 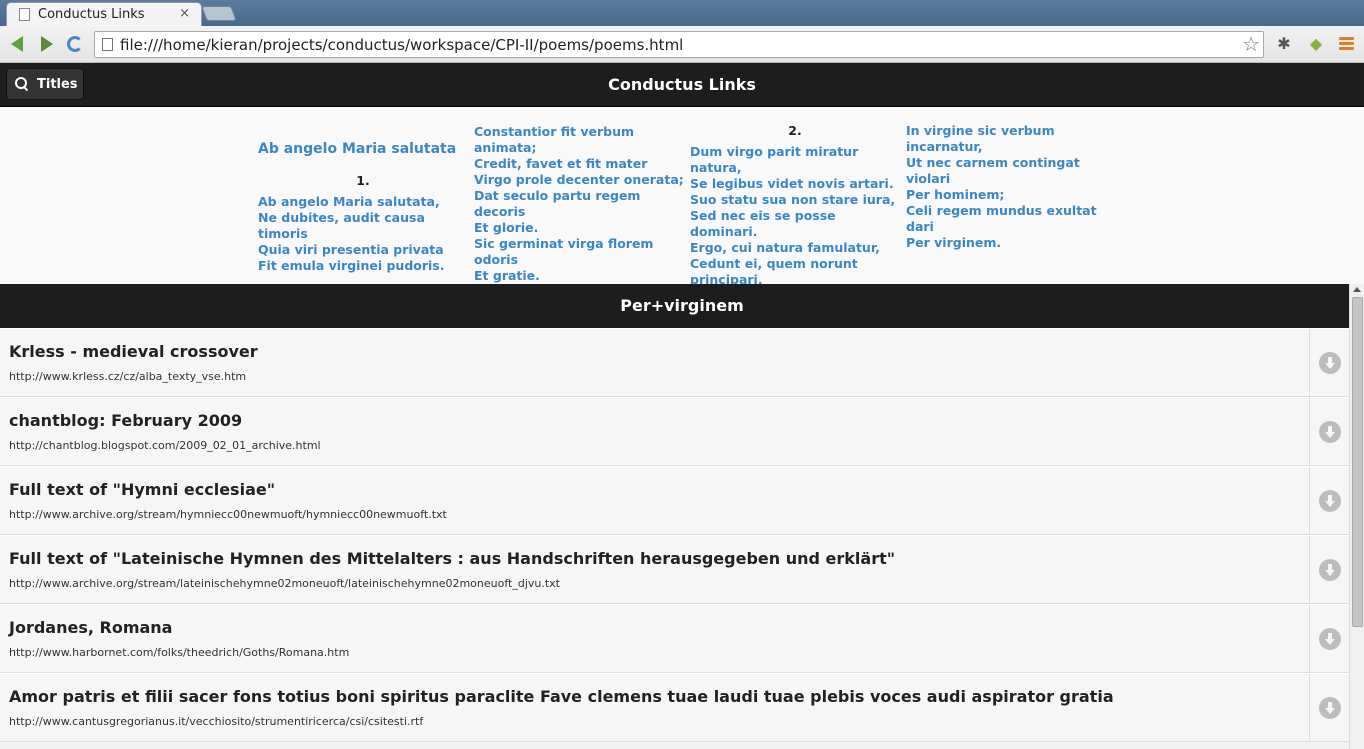 I want to click on poem-line: Virgo prole decenter onerata;, so click(x=579, y=180).